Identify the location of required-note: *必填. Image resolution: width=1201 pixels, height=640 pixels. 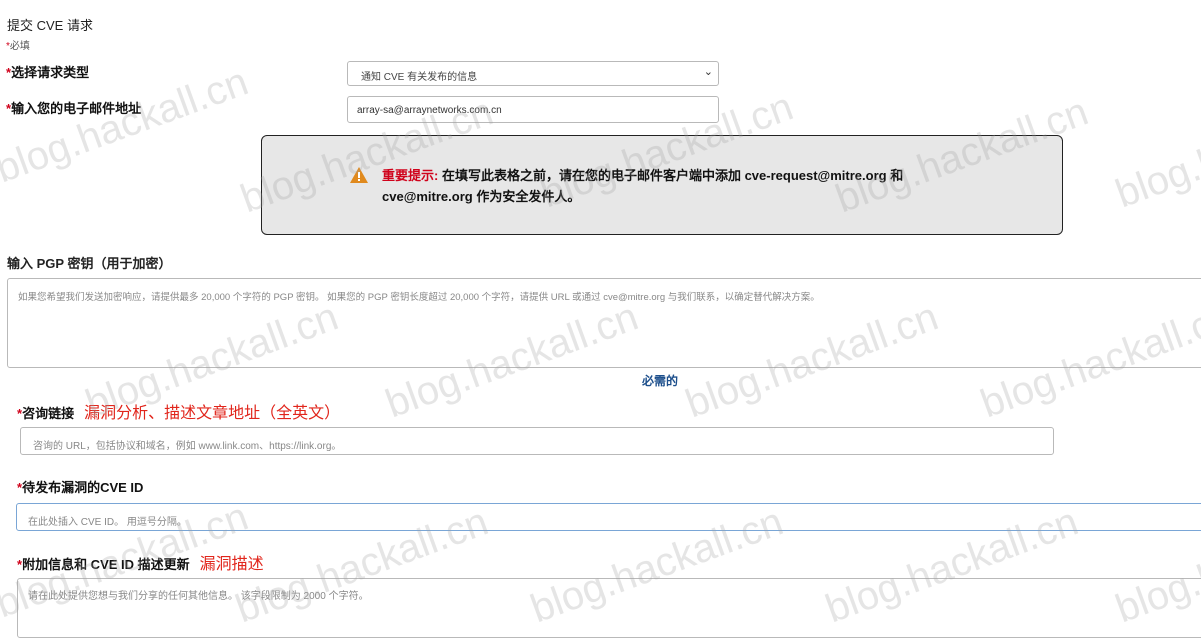
(18, 44).